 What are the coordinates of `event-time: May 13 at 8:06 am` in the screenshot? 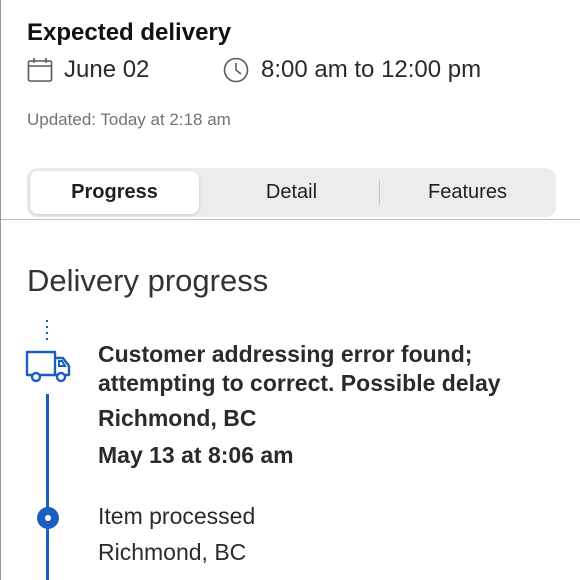 It's located at (196, 455).